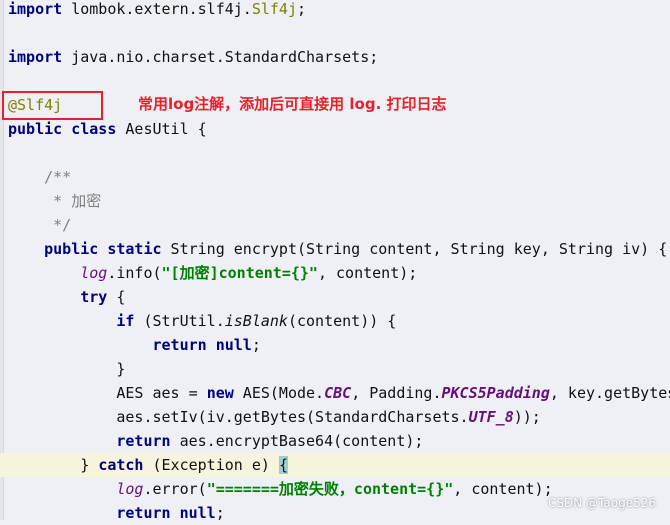 This screenshot has width=670, height=525. Describe the element at coordinates (335, 177) in the screenshot. I see `code-line: /**` at that location.